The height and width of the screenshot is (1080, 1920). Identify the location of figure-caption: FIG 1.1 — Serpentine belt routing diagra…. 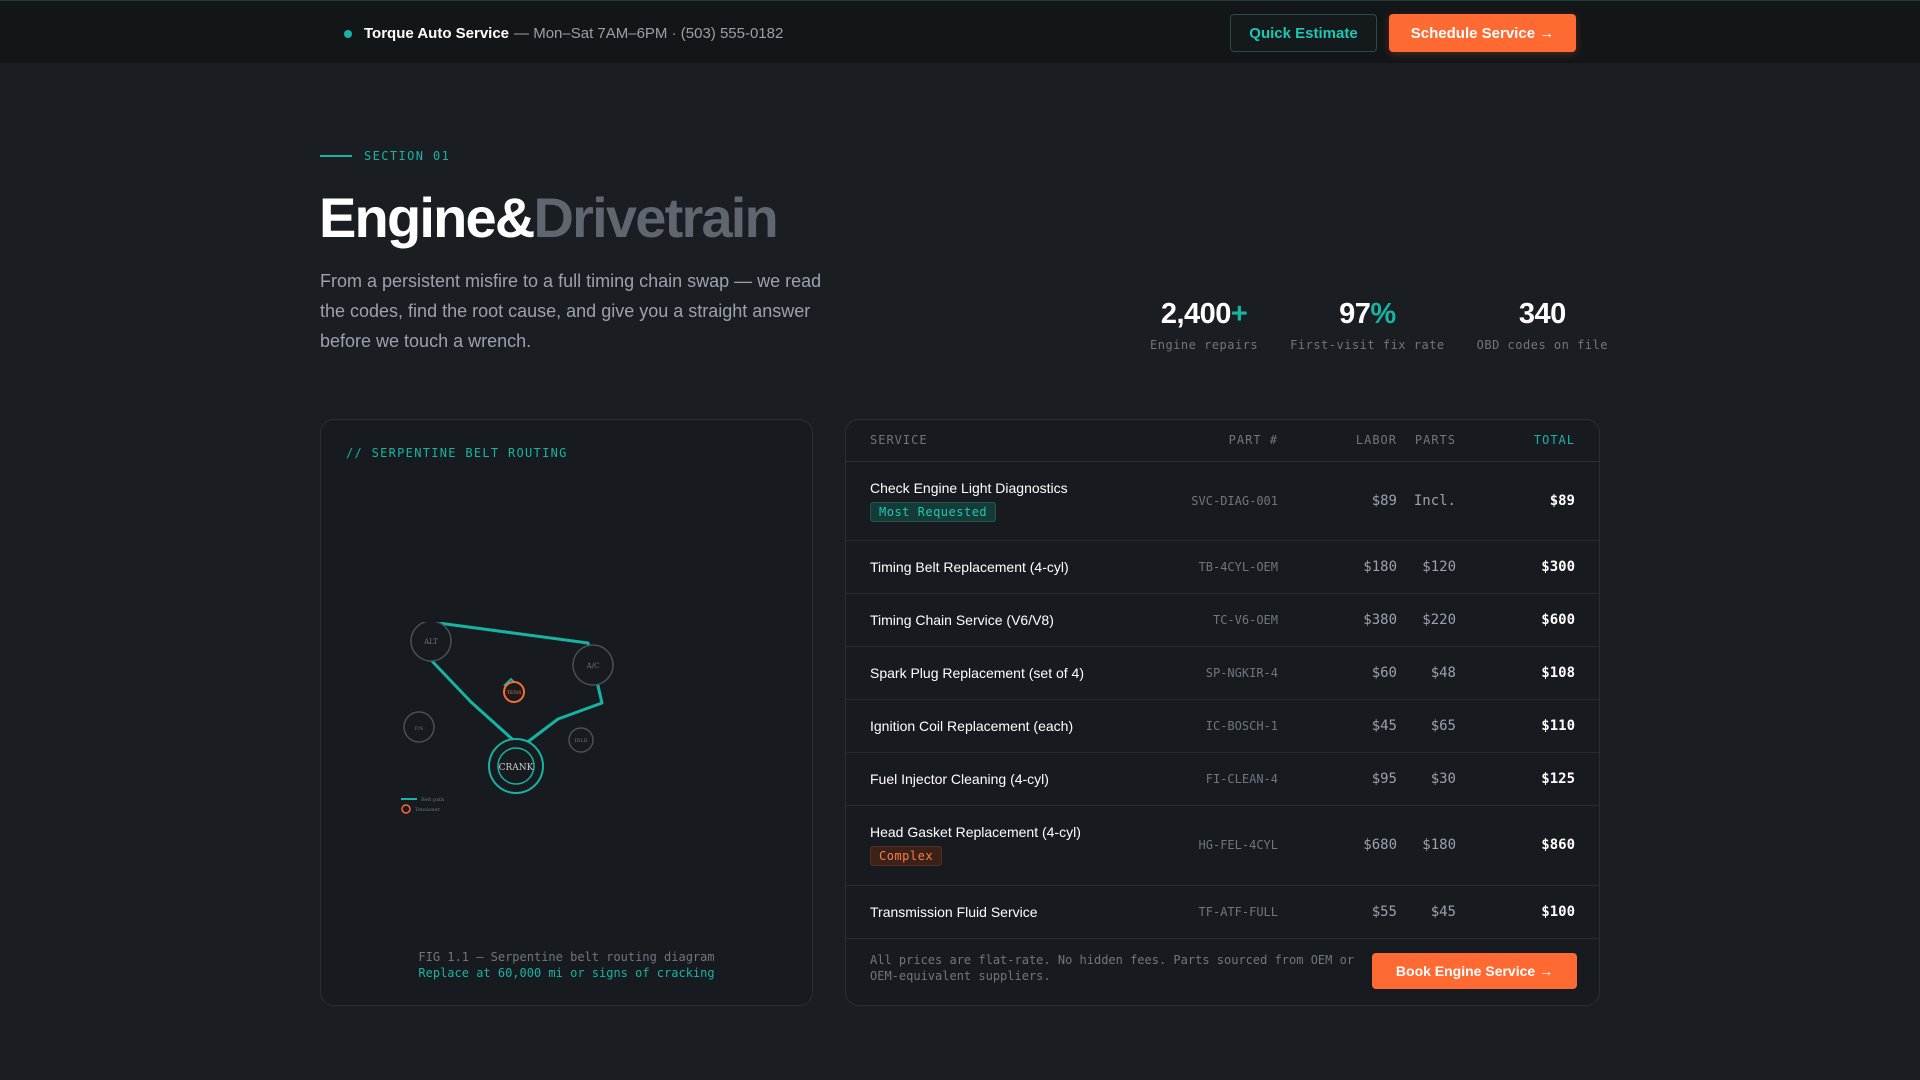
(566, 965).